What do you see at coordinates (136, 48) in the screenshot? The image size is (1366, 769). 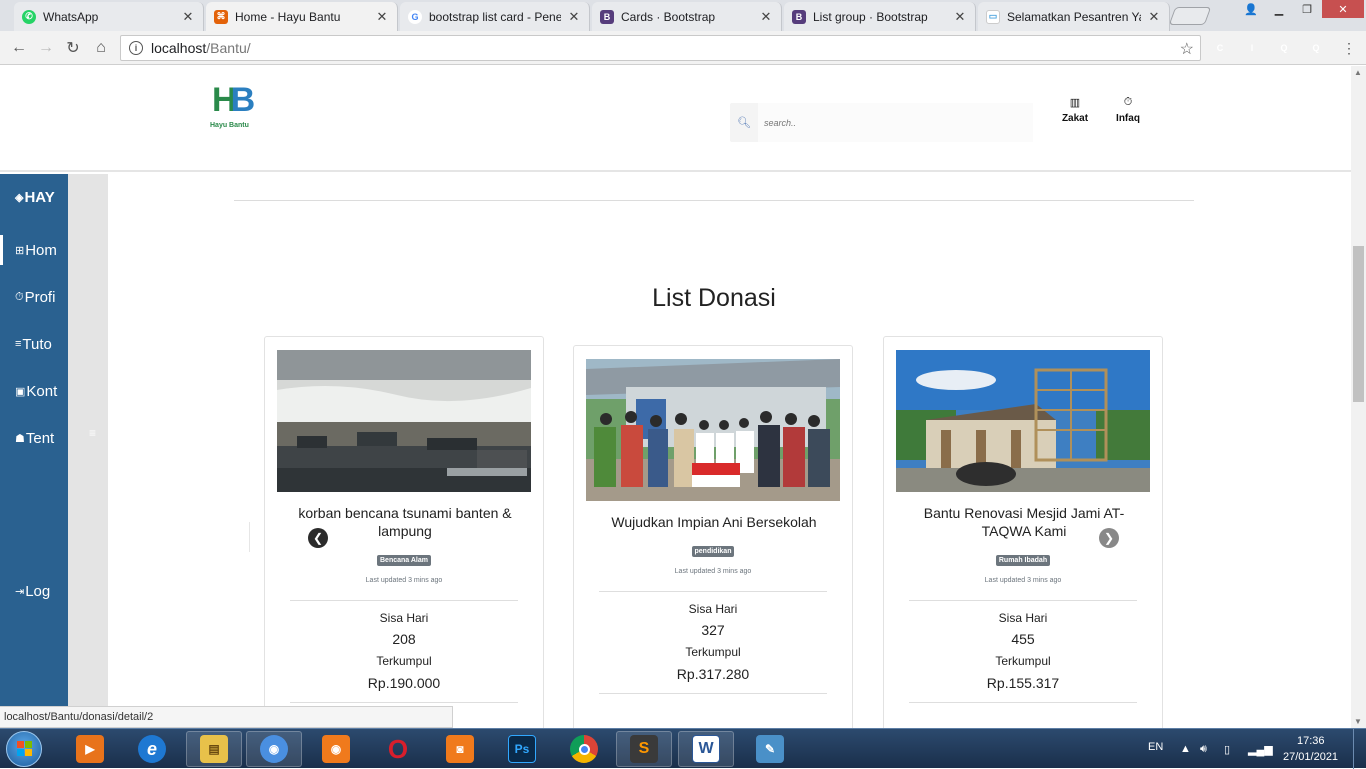 I see `info-icon: i` at bounding box center [136, 48].